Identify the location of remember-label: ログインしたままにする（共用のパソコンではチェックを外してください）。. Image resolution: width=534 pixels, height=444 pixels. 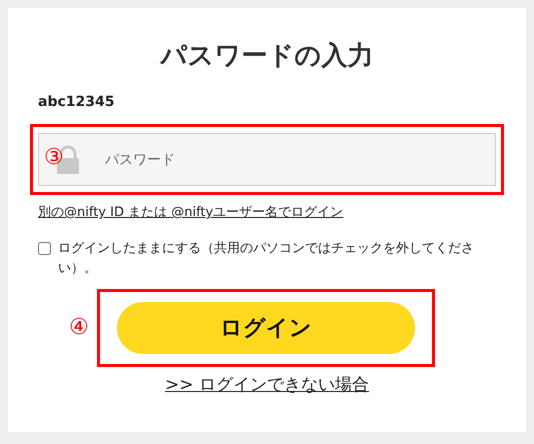
(266, 258).